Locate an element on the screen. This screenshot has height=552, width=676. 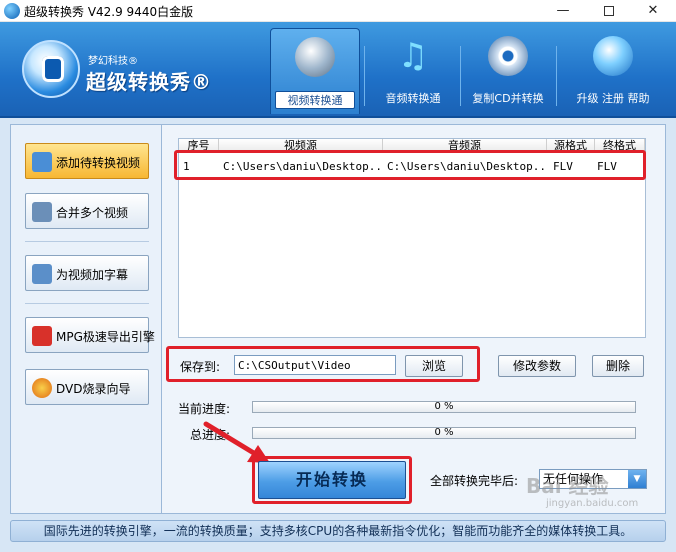
column-header-index: 序号 is located at coordinates (199, 145).